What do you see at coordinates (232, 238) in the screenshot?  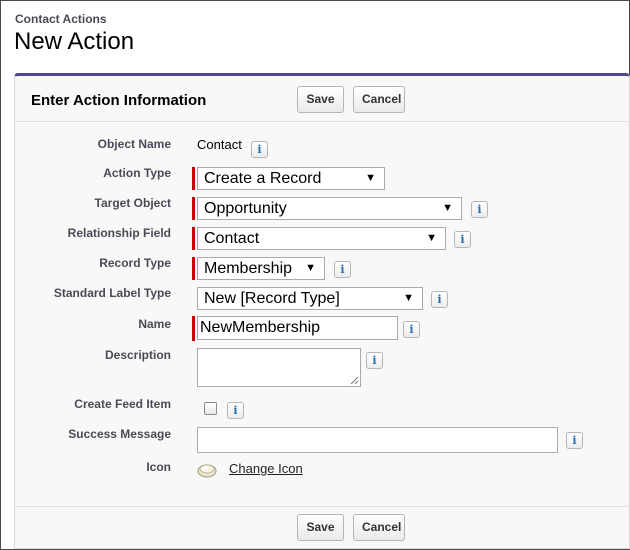 I see `relationship-field-selected-value: Contact` at bounding box center [232, 238].